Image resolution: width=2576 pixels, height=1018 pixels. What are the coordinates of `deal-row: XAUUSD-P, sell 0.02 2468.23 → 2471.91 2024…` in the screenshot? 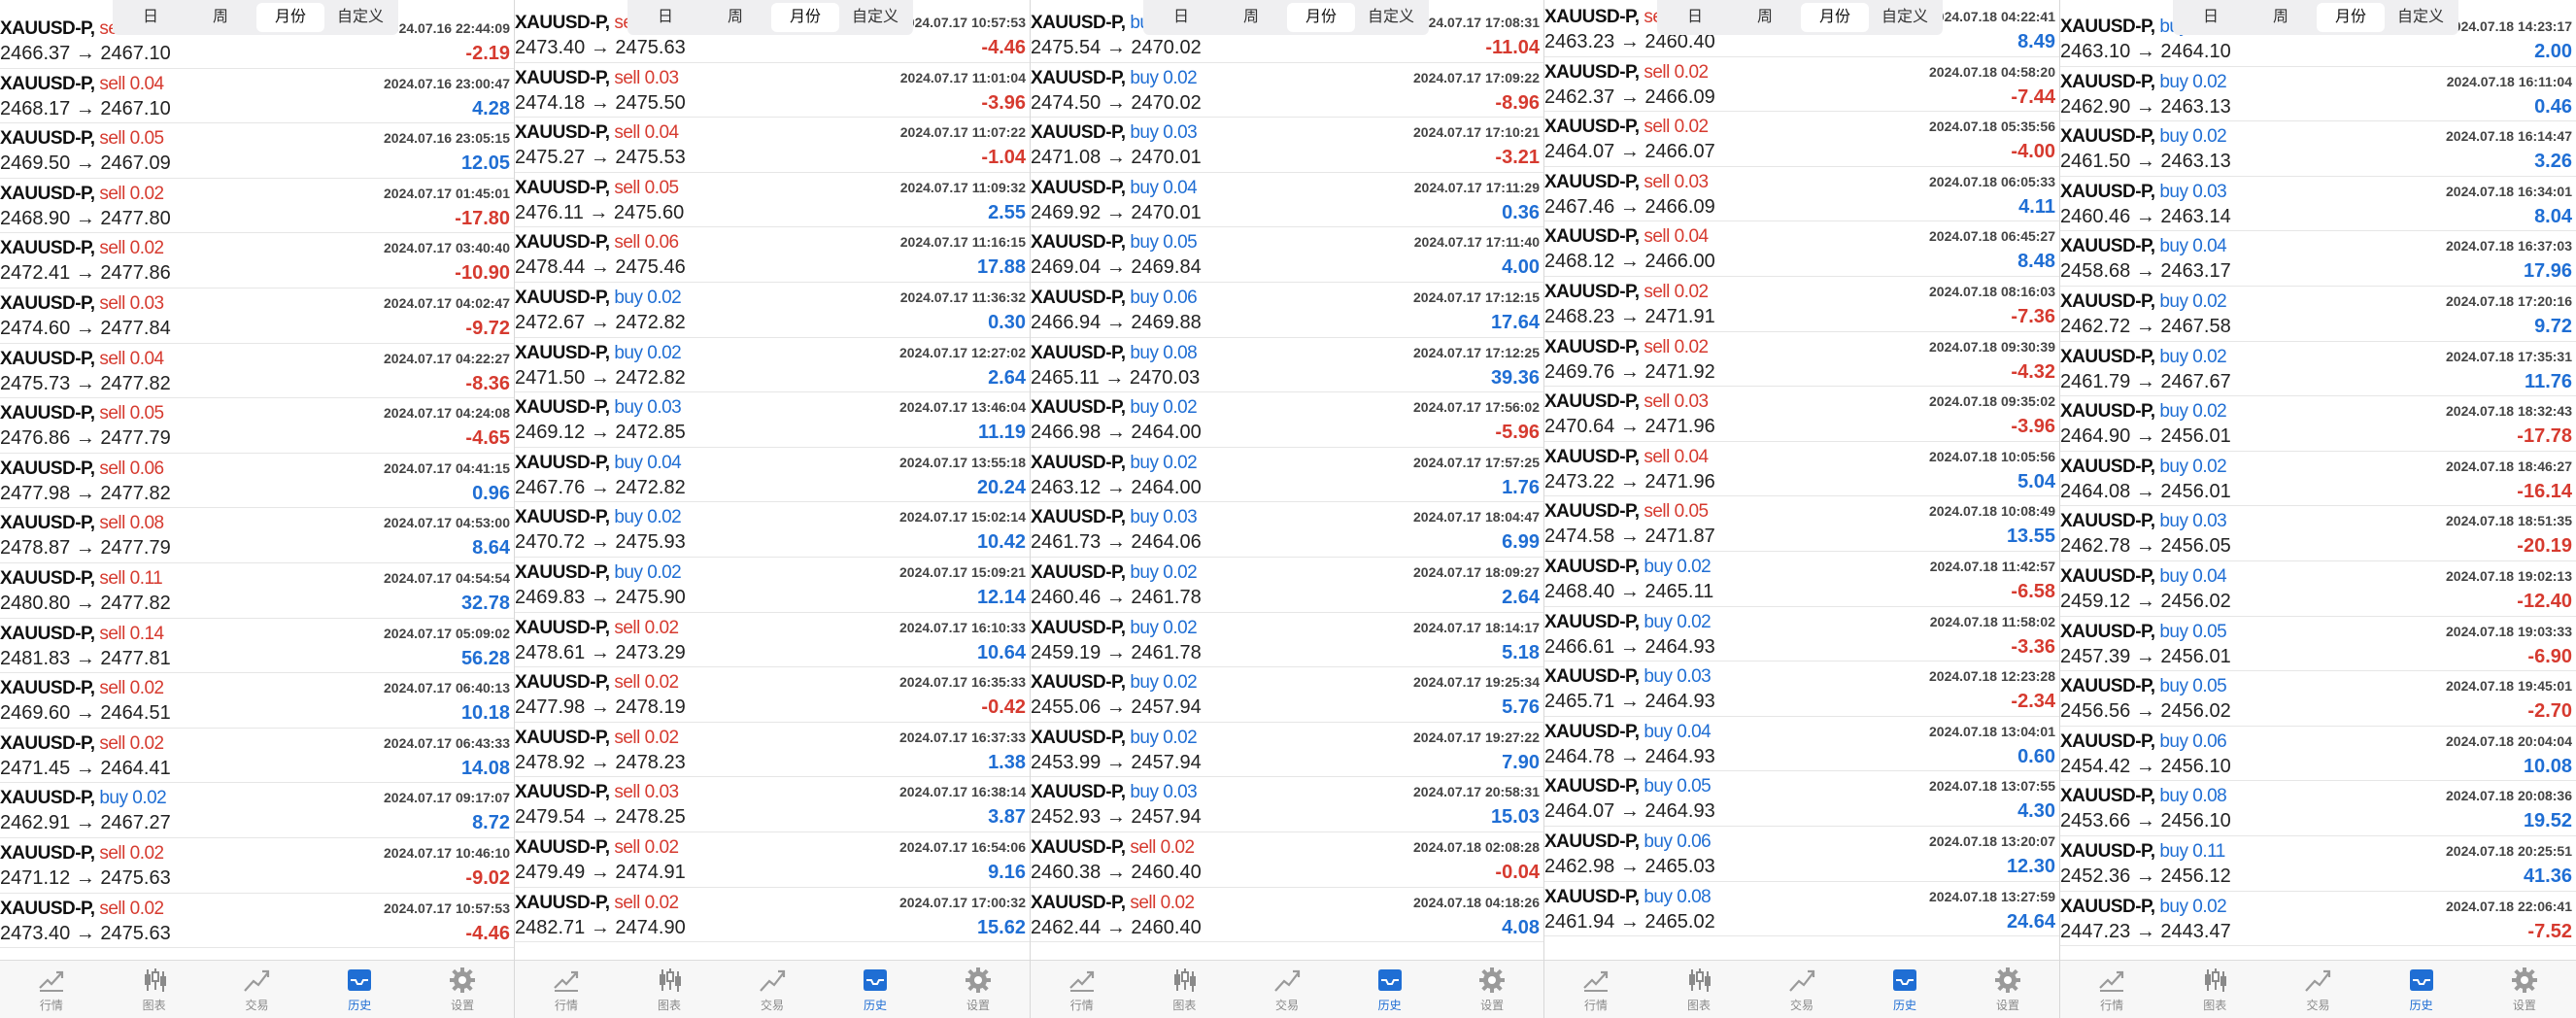 It's located at (1801, 304).